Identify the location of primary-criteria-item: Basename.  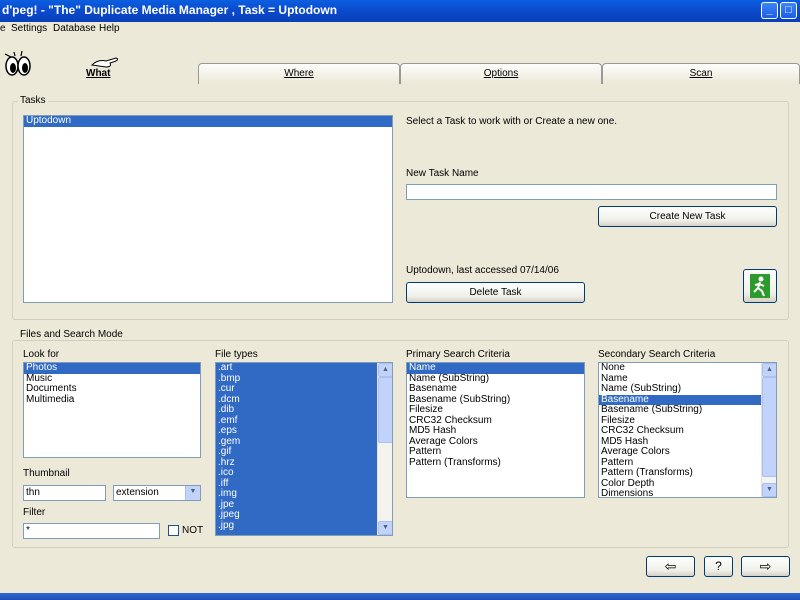
(495, 389).